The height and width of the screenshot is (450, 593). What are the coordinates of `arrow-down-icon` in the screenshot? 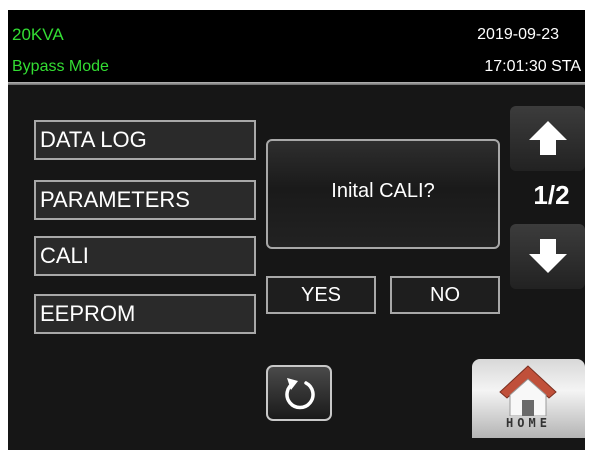 It's located at (548, 256).